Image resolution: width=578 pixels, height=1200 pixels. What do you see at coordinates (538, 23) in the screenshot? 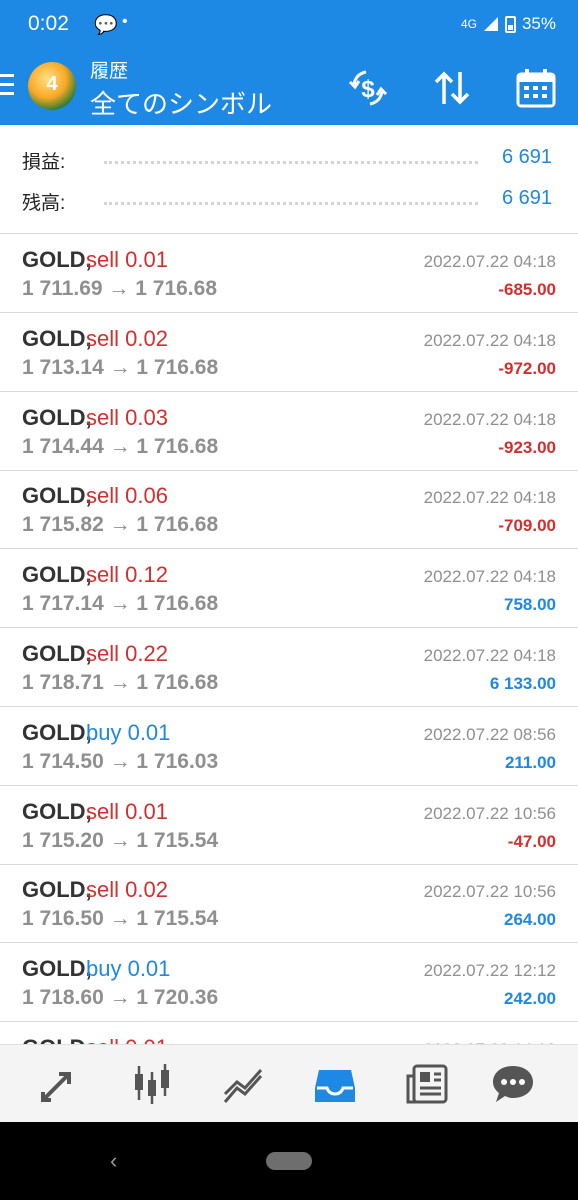
I see `battery-level: 35%` at bounding box center [538, 23].